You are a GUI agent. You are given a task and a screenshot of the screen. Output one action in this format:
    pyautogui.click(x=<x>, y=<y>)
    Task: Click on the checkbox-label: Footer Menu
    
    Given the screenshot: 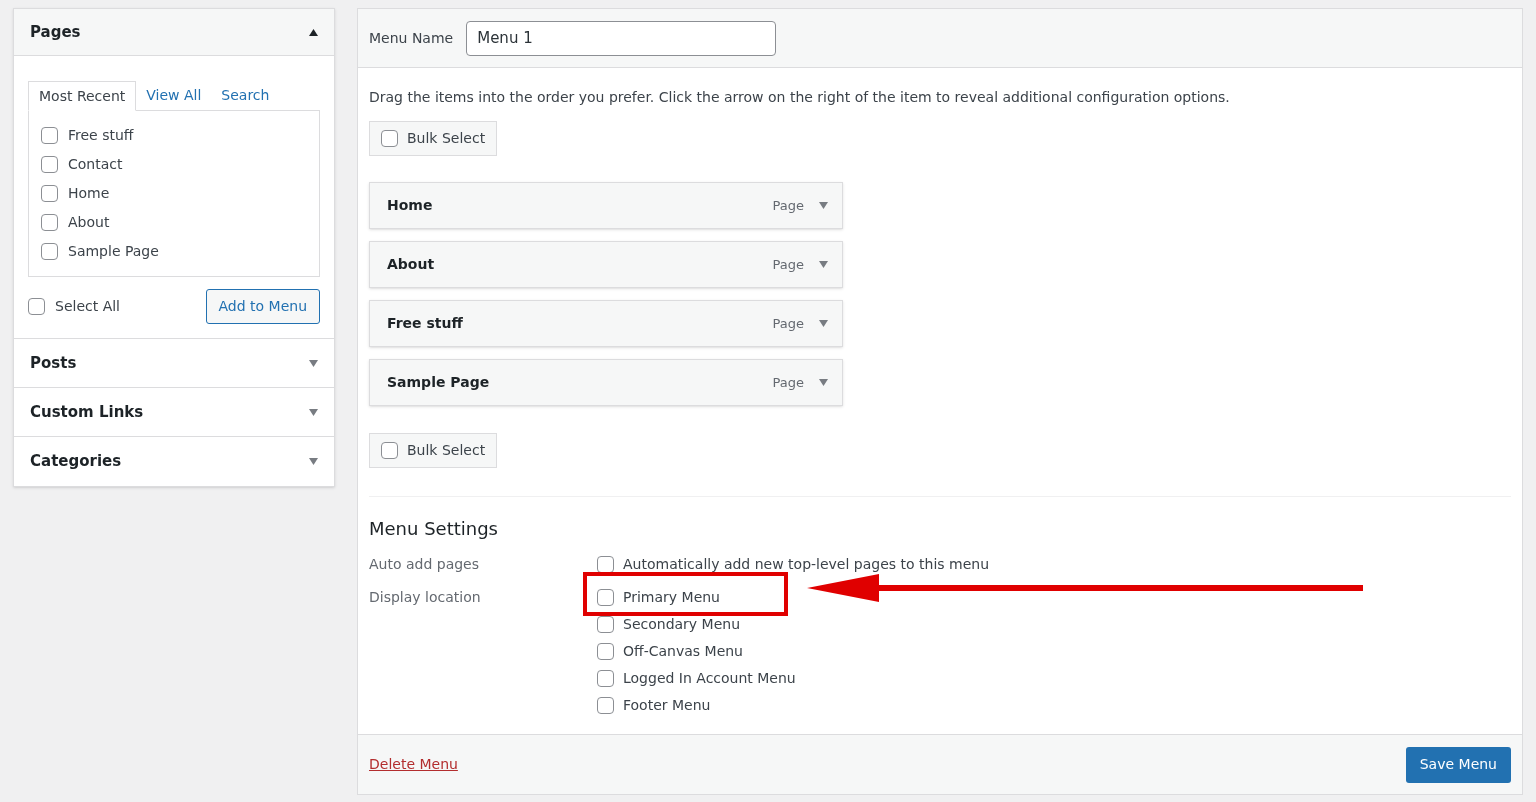 What is the action you would take?
    pyautogui.click(x=667, y=705)
    